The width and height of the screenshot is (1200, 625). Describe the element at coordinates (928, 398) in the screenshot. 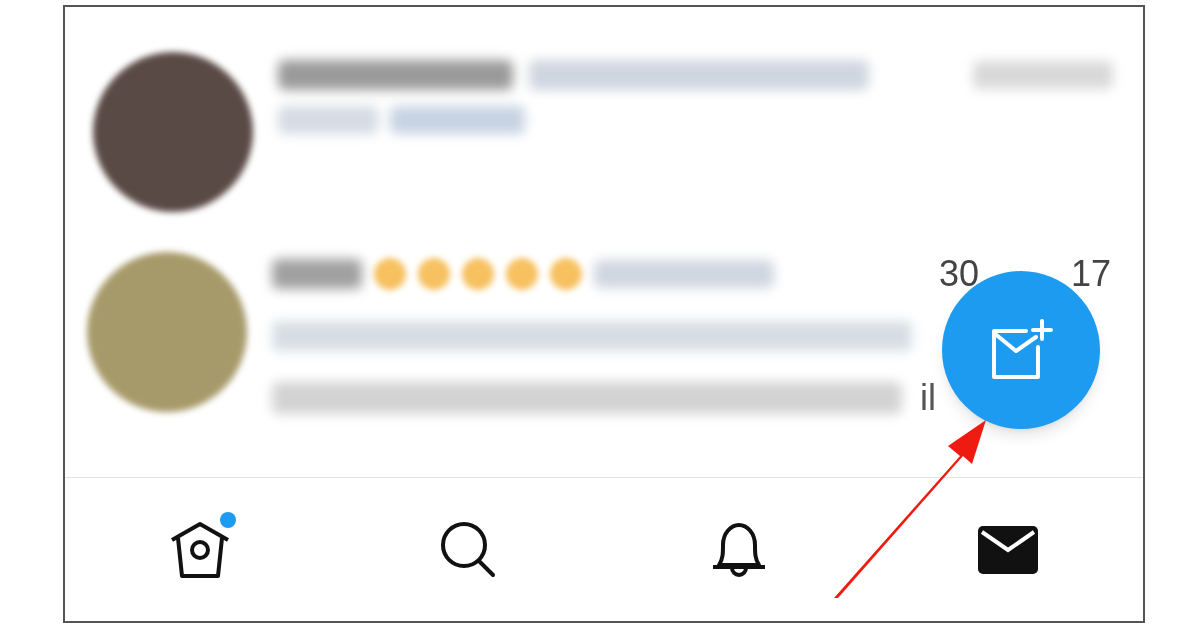

I see `message-text: il` at that location.